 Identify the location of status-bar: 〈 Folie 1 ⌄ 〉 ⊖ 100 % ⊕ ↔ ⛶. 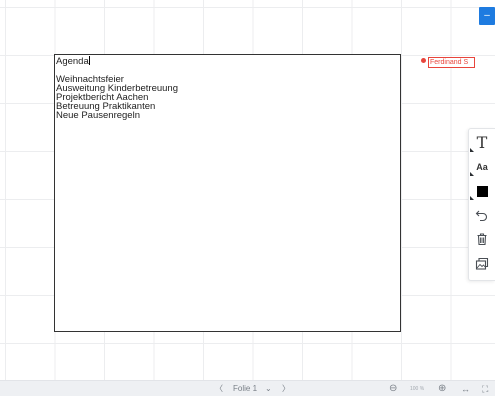
(247, 388).